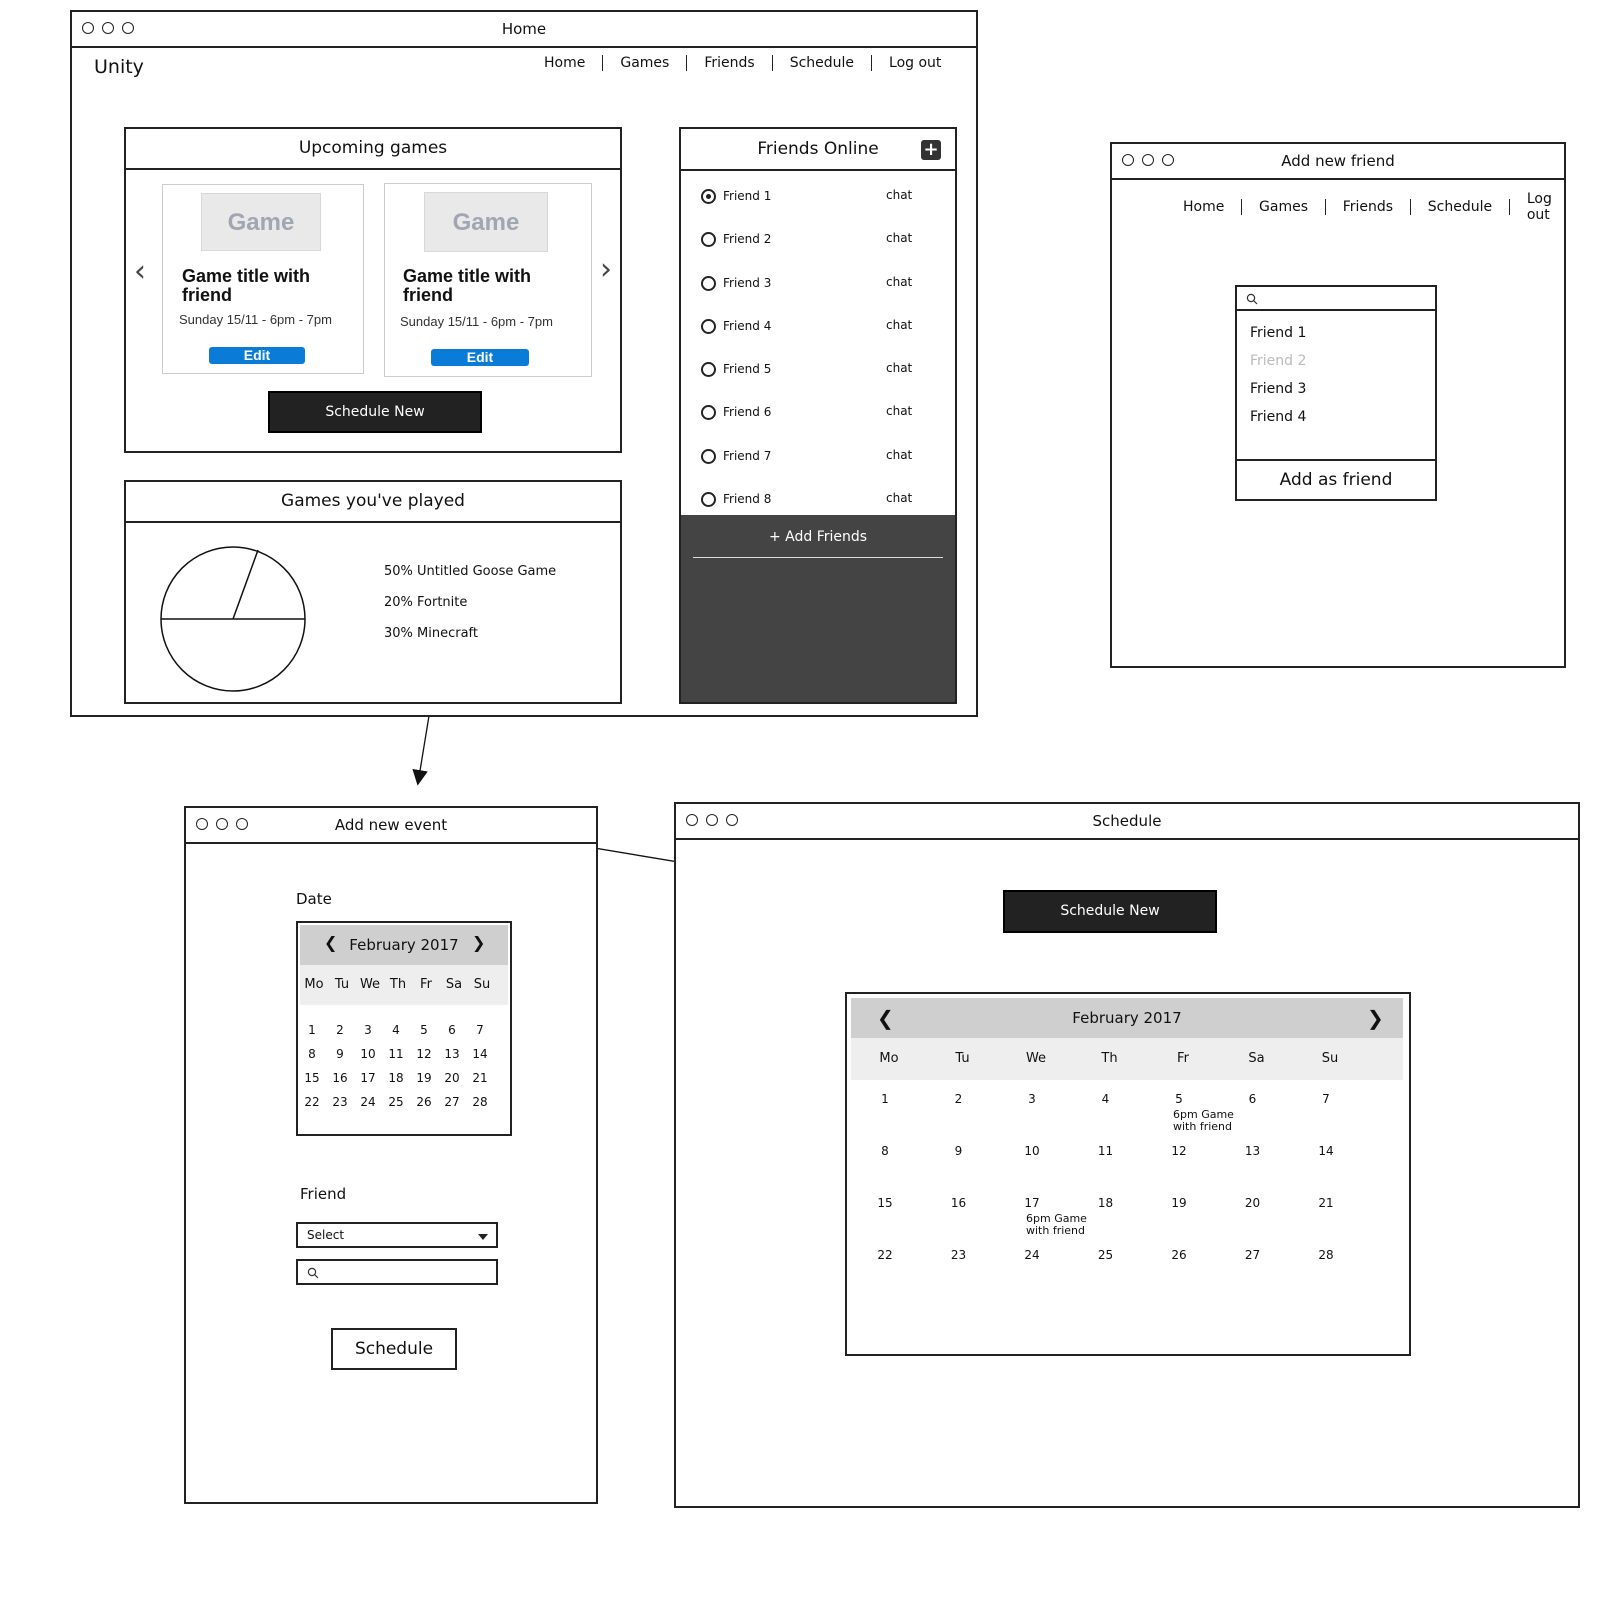 This screenshot has height=1609, width=1620. What do you see at coordinates (811, 240) in the screenshot?
I see `friend-row: Friend 2 chat` at bounding box center [811, 240].